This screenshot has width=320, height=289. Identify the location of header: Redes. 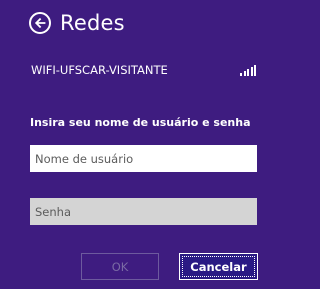
(77, 23).